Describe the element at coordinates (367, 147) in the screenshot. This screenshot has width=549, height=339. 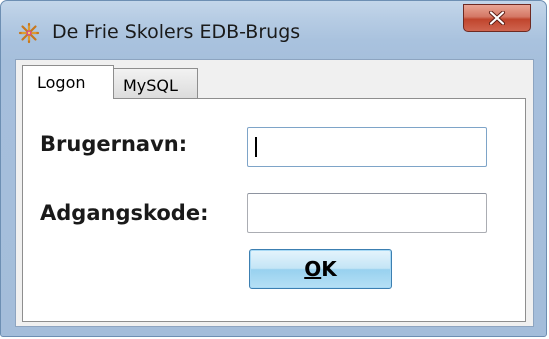
I see `username-input` at that location.